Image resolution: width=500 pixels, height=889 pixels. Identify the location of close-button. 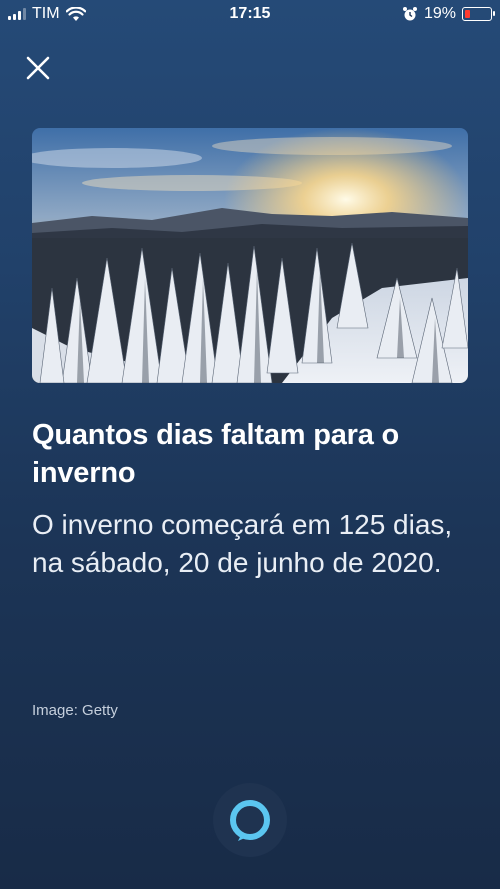
(38, 68).